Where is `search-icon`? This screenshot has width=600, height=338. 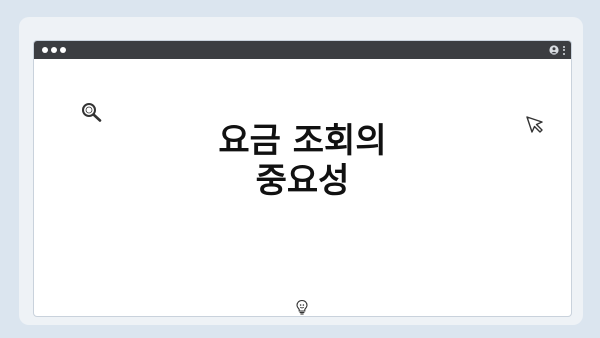
search-icon is located at coordinates (92, 112).